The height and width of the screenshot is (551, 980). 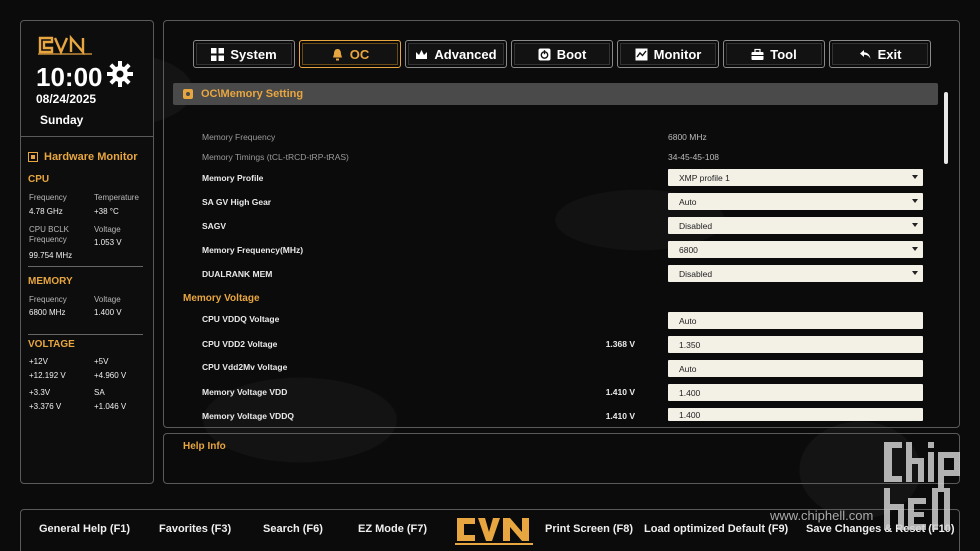 I want to click on tab-advanced: Advanced, so click(x=456, y=54).